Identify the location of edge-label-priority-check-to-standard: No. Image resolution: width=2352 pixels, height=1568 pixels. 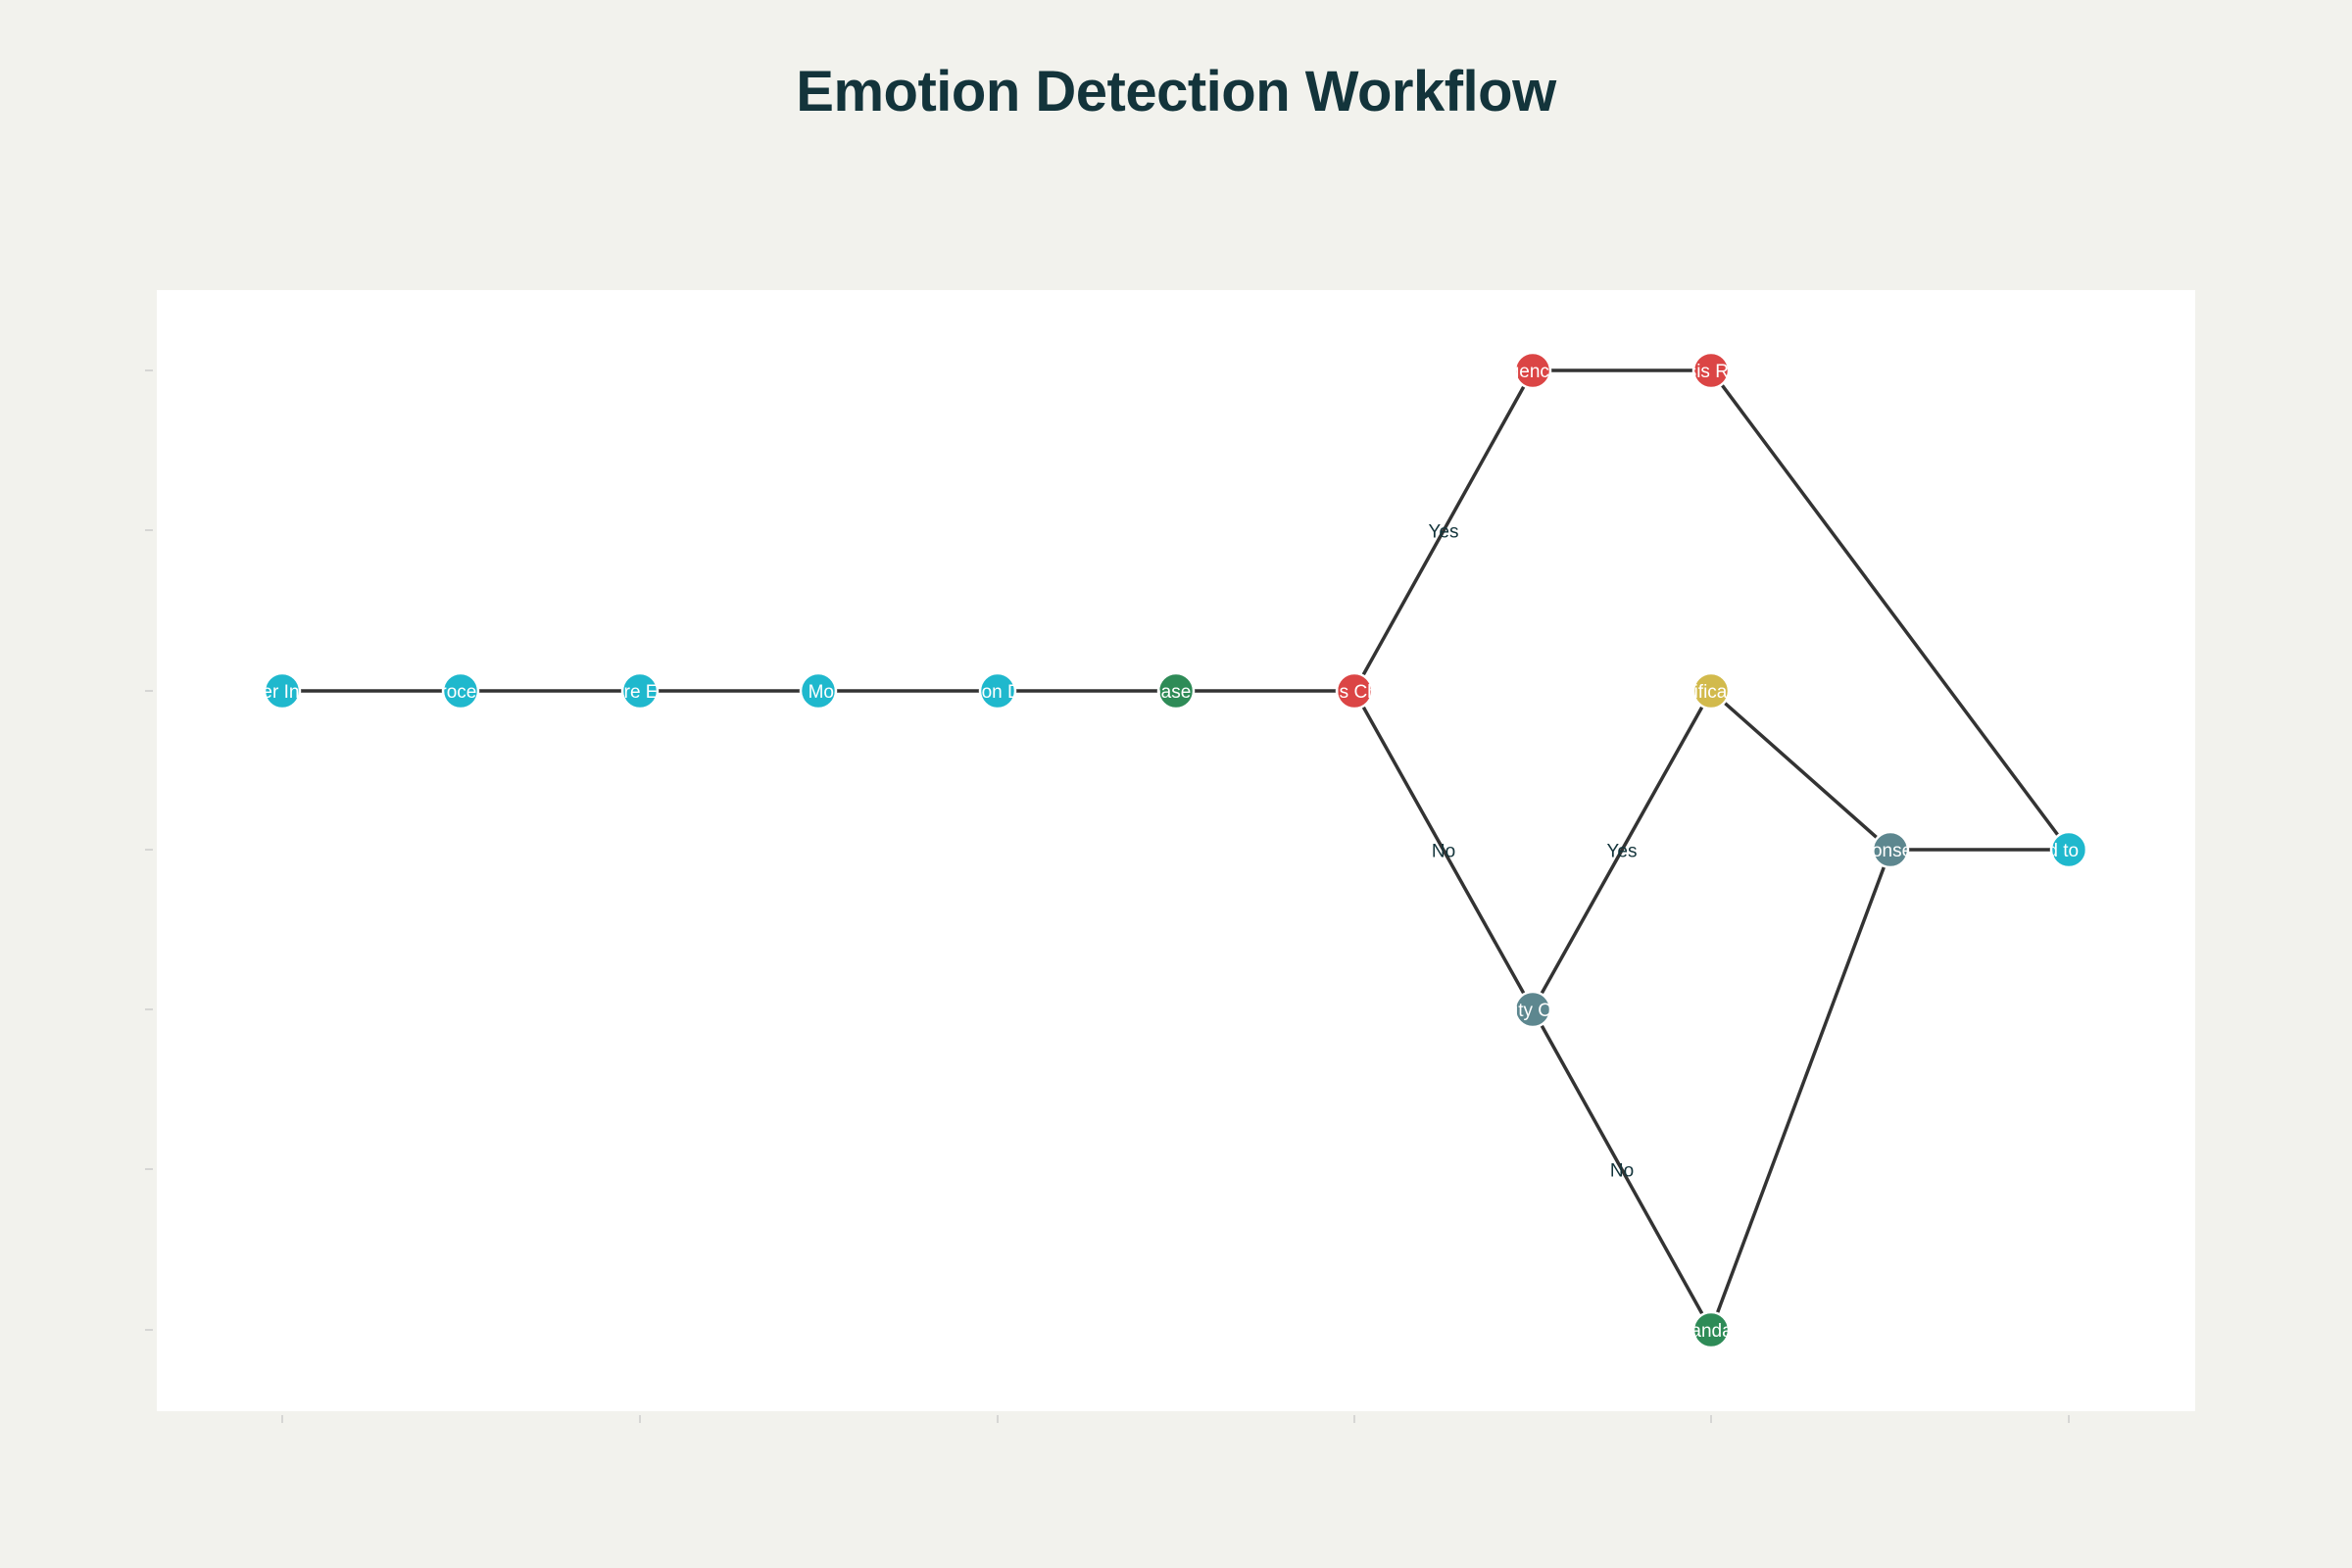
(1622, 1171).